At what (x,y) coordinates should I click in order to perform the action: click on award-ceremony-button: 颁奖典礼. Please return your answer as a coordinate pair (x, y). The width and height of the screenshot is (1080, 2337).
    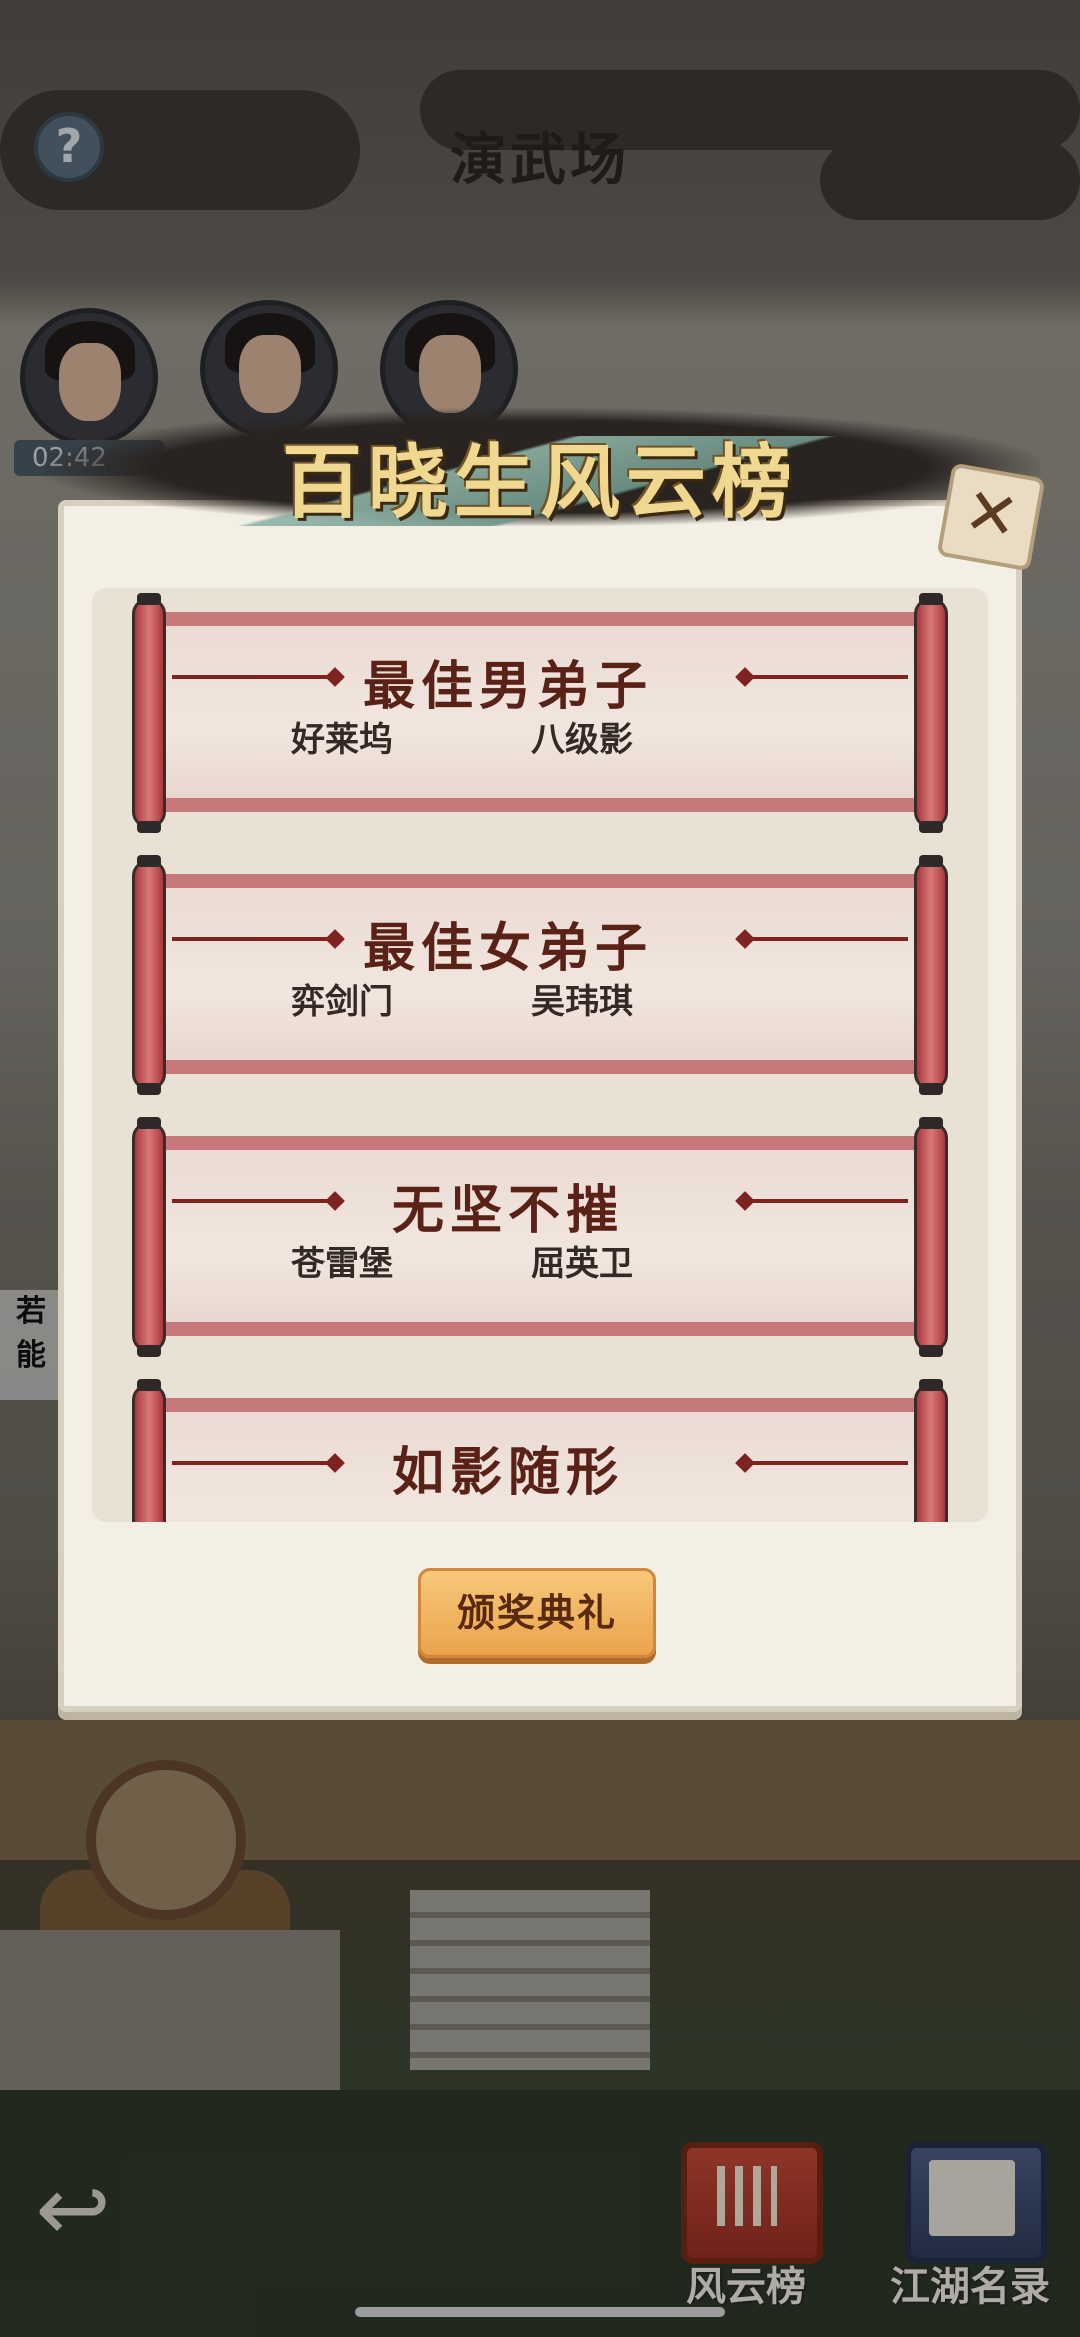
    Looking at the image, I should click on (537, 1613).